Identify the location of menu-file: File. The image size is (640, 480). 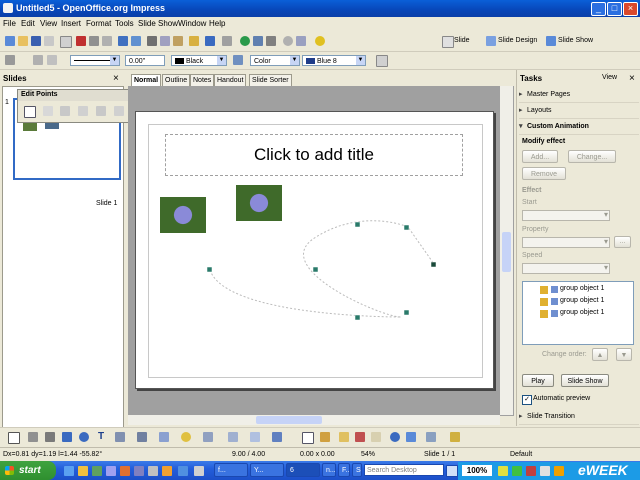
(9, 23).